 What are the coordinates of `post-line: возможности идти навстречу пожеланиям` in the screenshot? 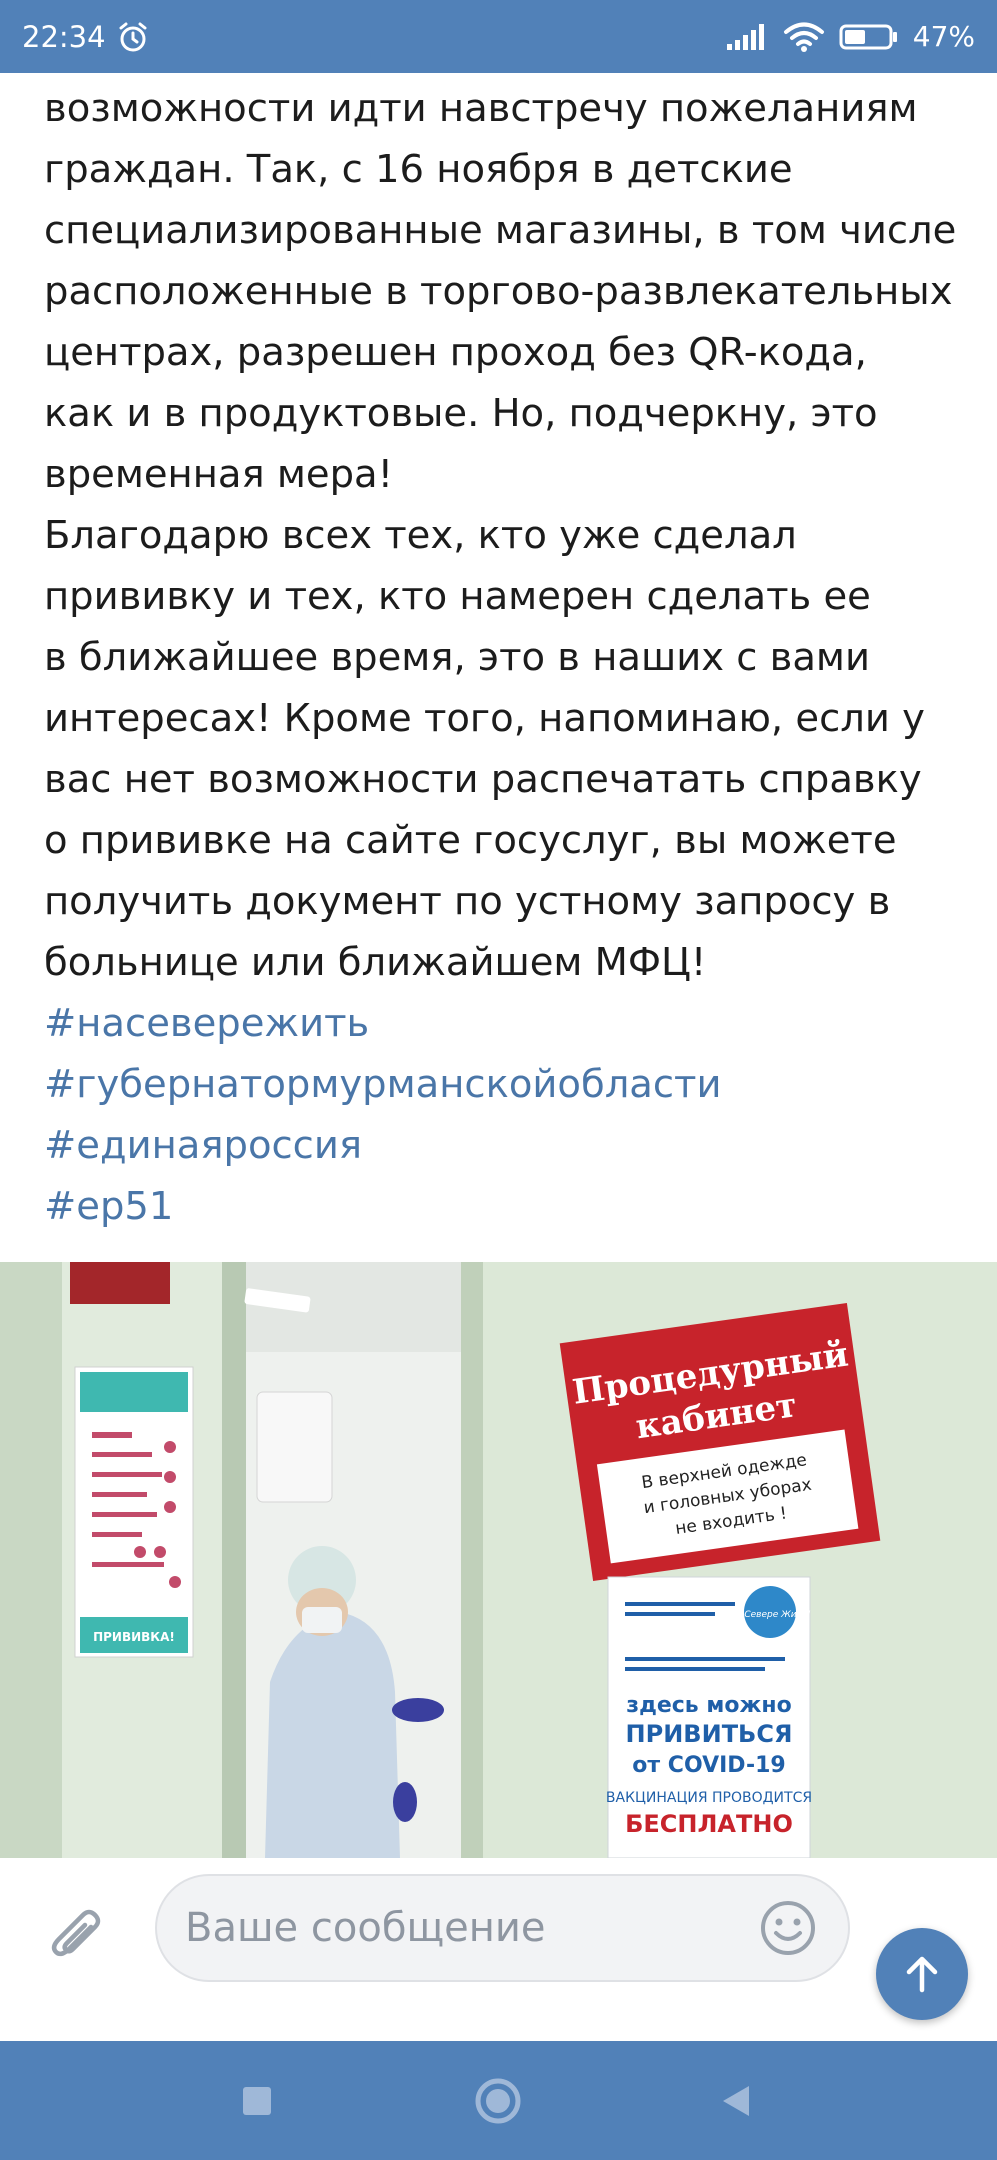 It's located at (481, 108).